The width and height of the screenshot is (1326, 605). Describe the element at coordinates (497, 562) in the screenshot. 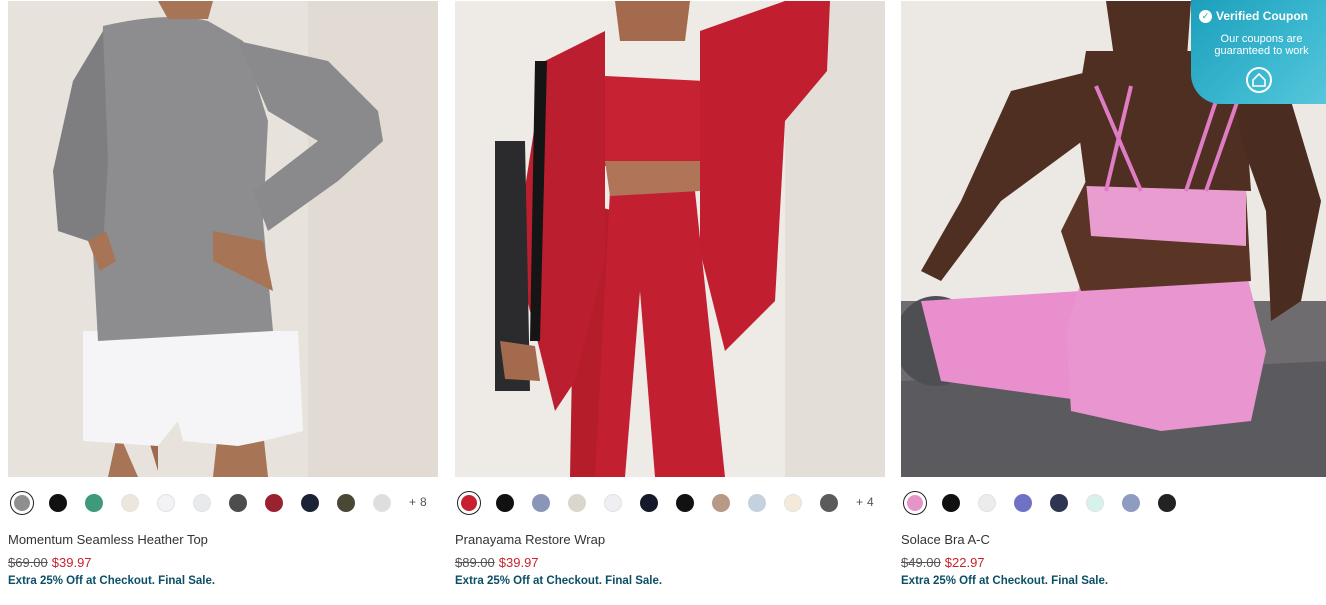

I see `product-price: $89.00 $39.97` at that location.